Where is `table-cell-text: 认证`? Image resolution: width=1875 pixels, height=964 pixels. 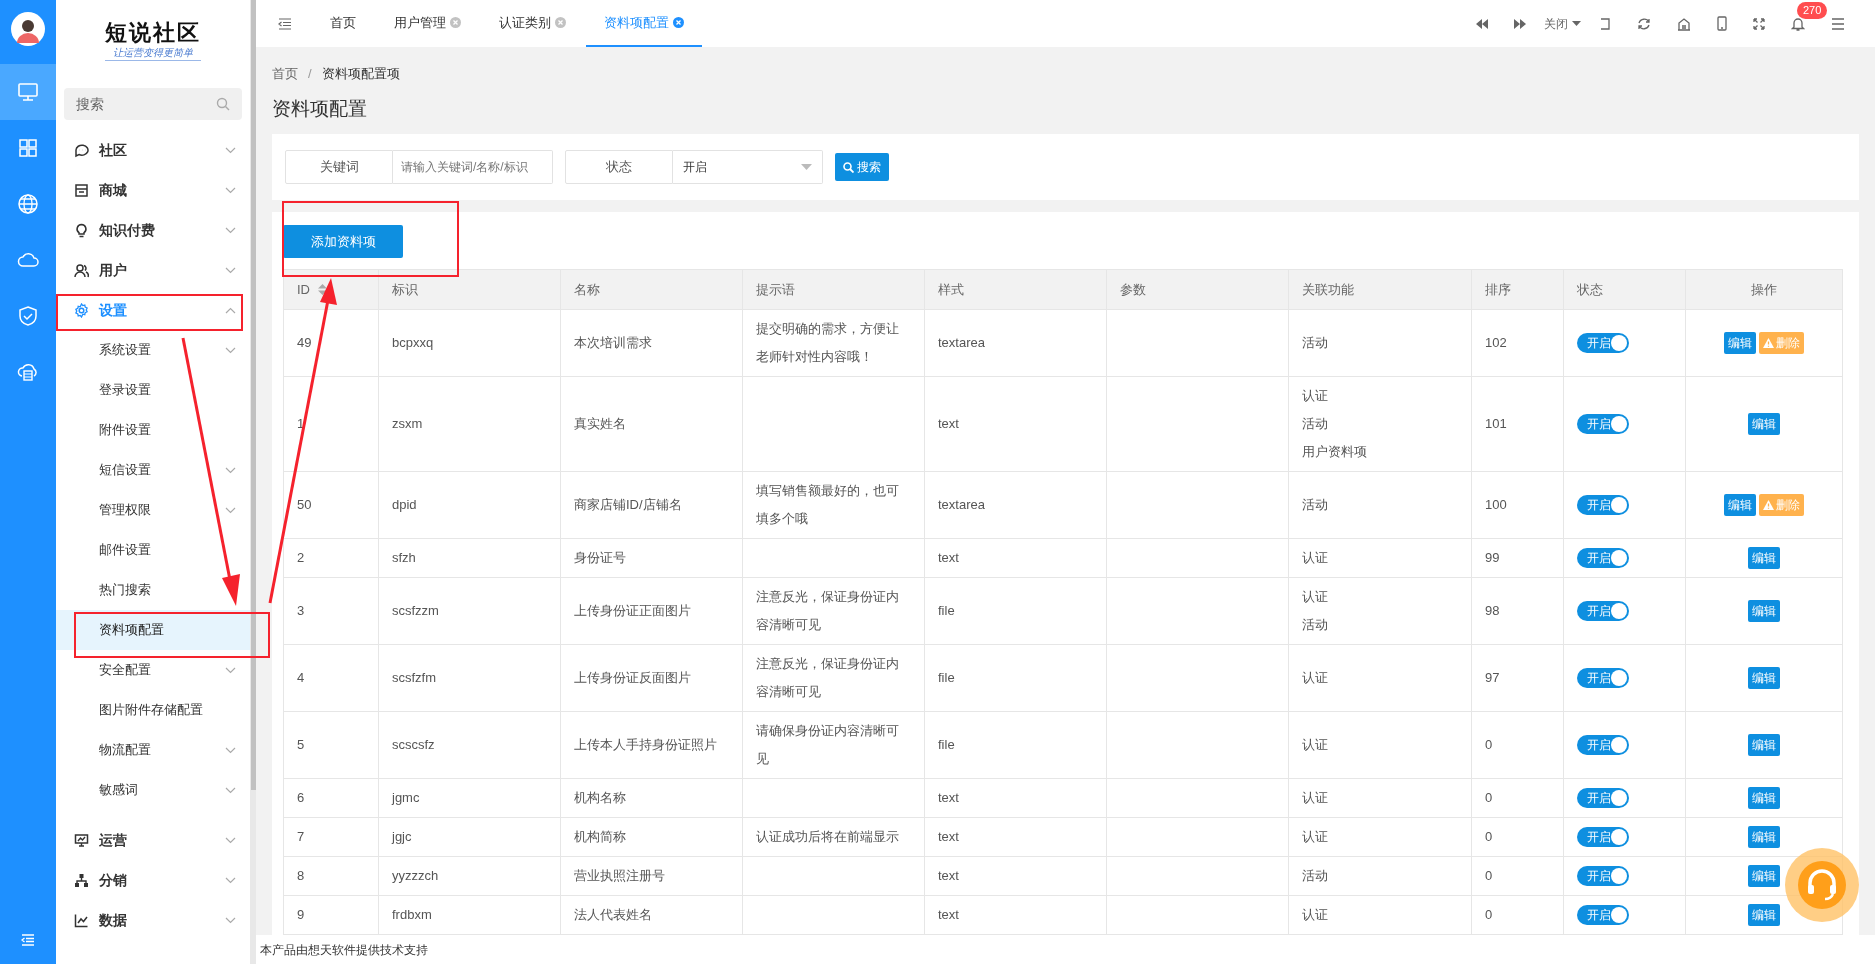
table-cell-text: 认证 is located at coordinates (1315, 915).